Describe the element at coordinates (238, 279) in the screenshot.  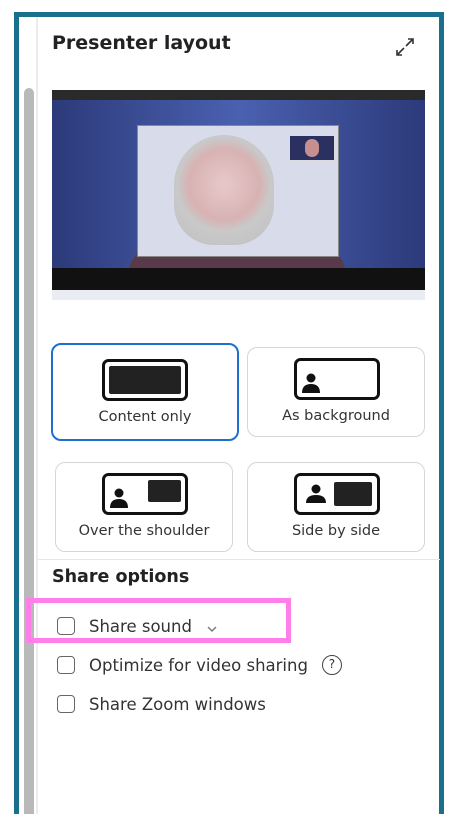
I see `preview-meeting-toolbar` at that location.